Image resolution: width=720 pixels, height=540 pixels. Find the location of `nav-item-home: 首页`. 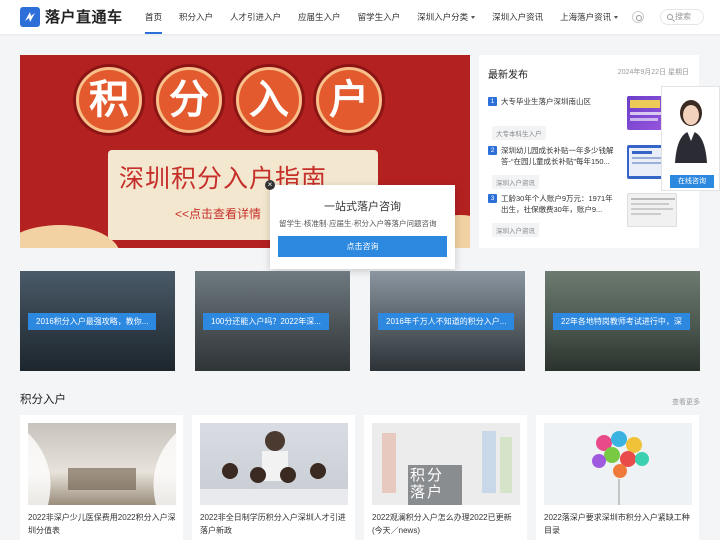

nav-item-home: 首页 is located at coordinates (154, 17).